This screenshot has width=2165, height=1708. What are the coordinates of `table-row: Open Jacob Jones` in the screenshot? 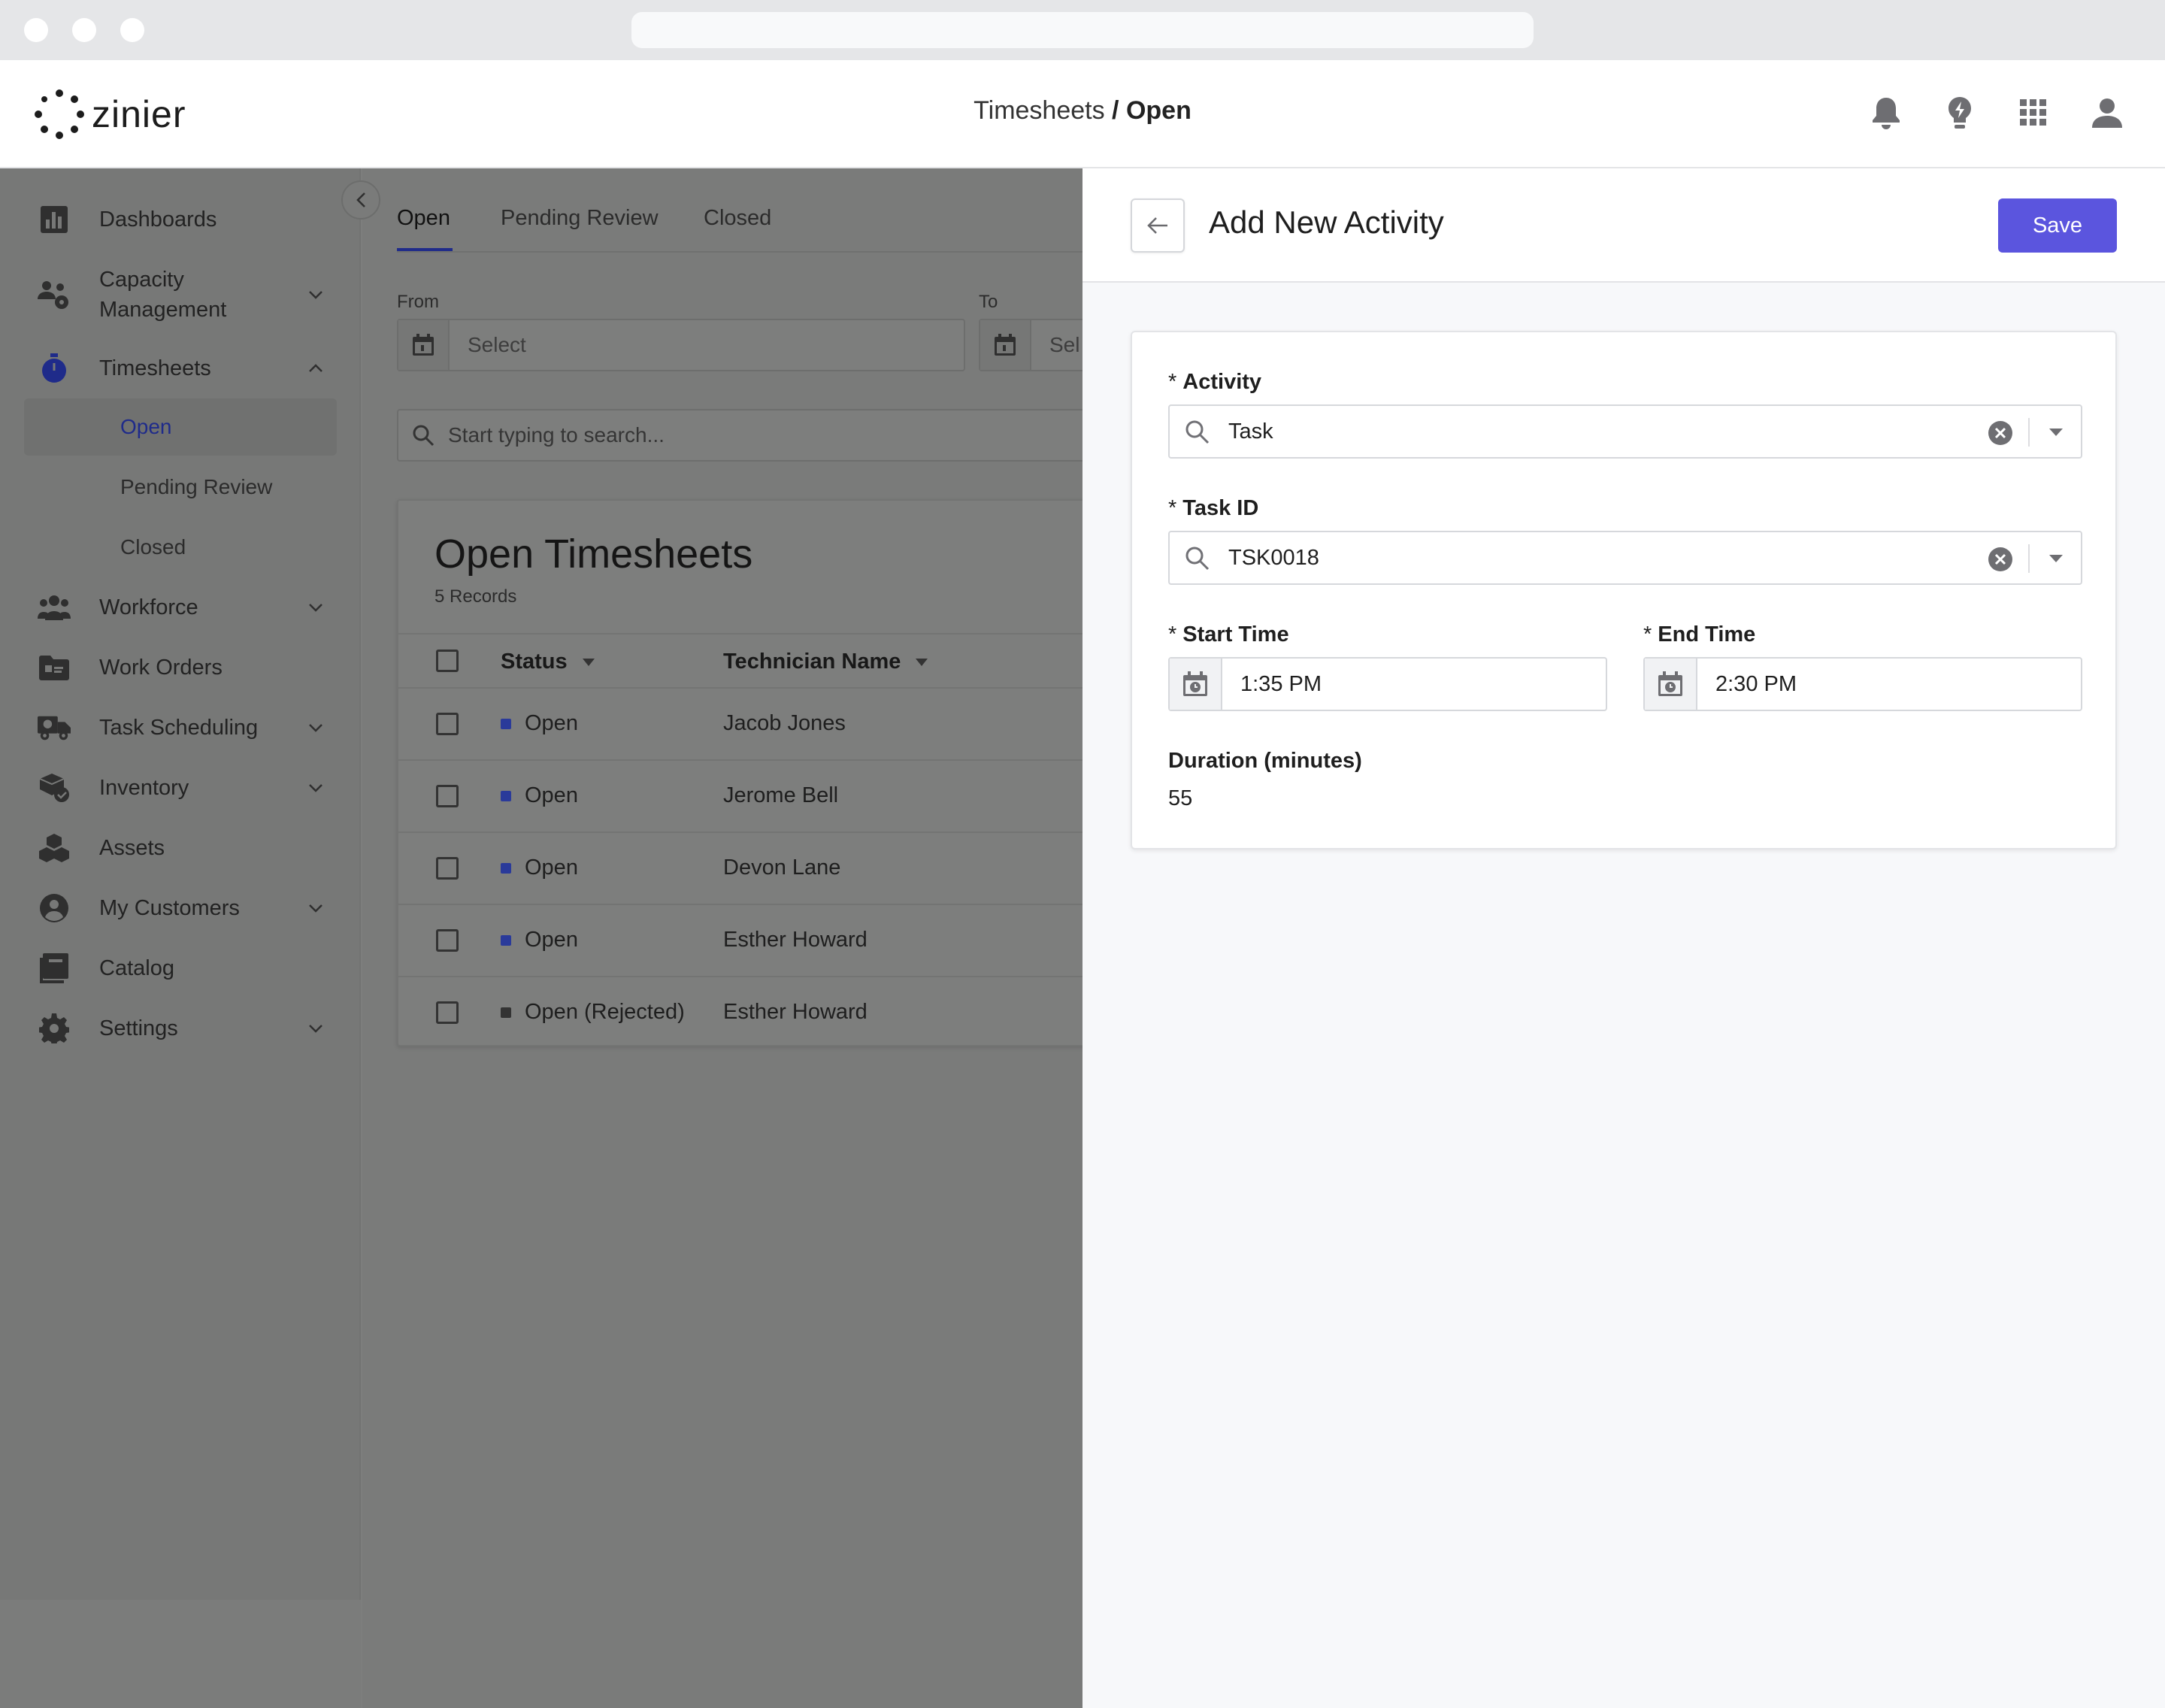 It's located at (740, 725).